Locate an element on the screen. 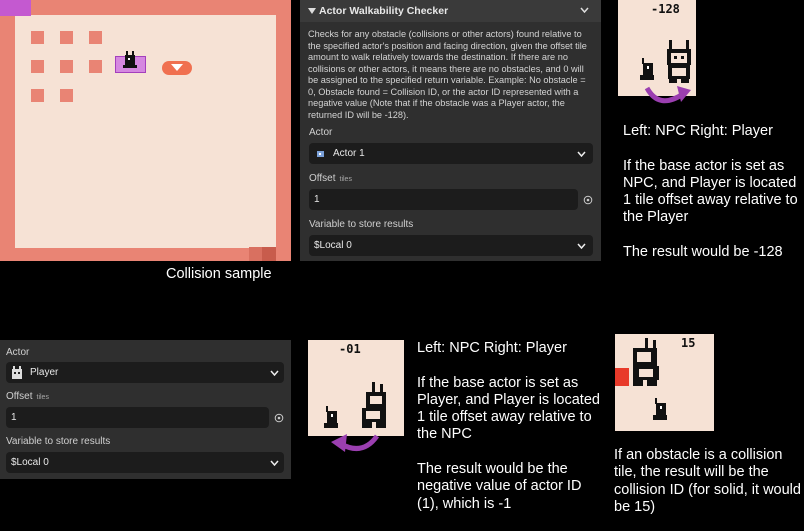  panel-header: Actor Walkability Checker is located at coordinates (450, 11).